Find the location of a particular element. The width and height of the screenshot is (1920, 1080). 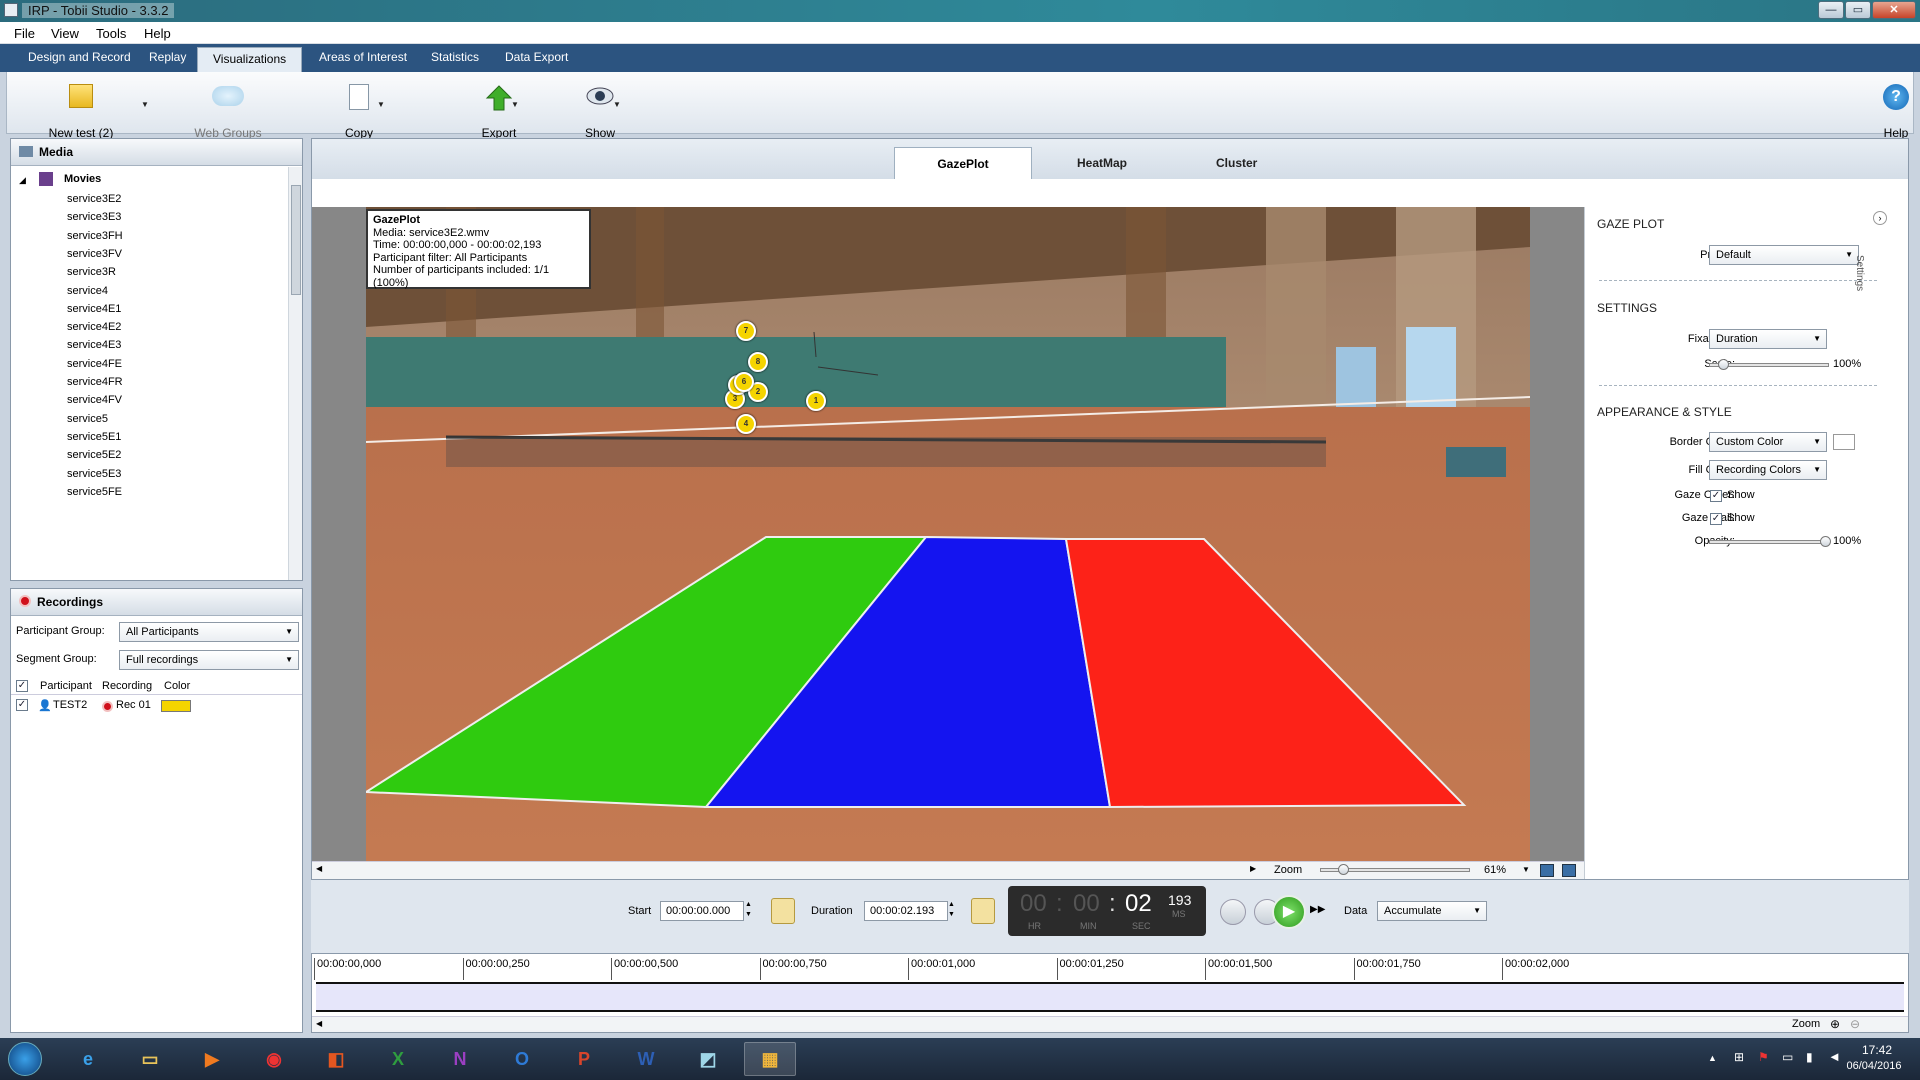

tray-expand-icon: ▲ is located at coordinates (1712, 1058).